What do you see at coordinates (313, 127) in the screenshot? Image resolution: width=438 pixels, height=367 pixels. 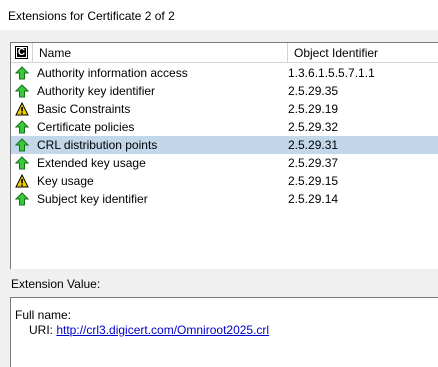 I see `row-oid: 2.5.29.32` at bounding box center [313, 127].